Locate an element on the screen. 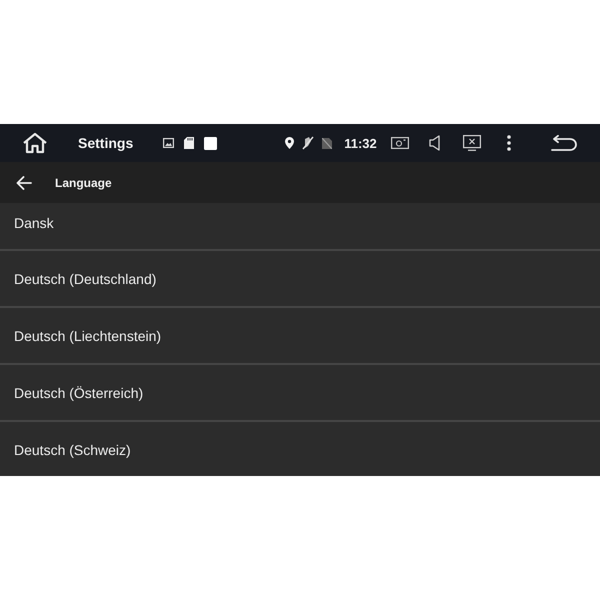  home-button is located at coordinates (35, 143).